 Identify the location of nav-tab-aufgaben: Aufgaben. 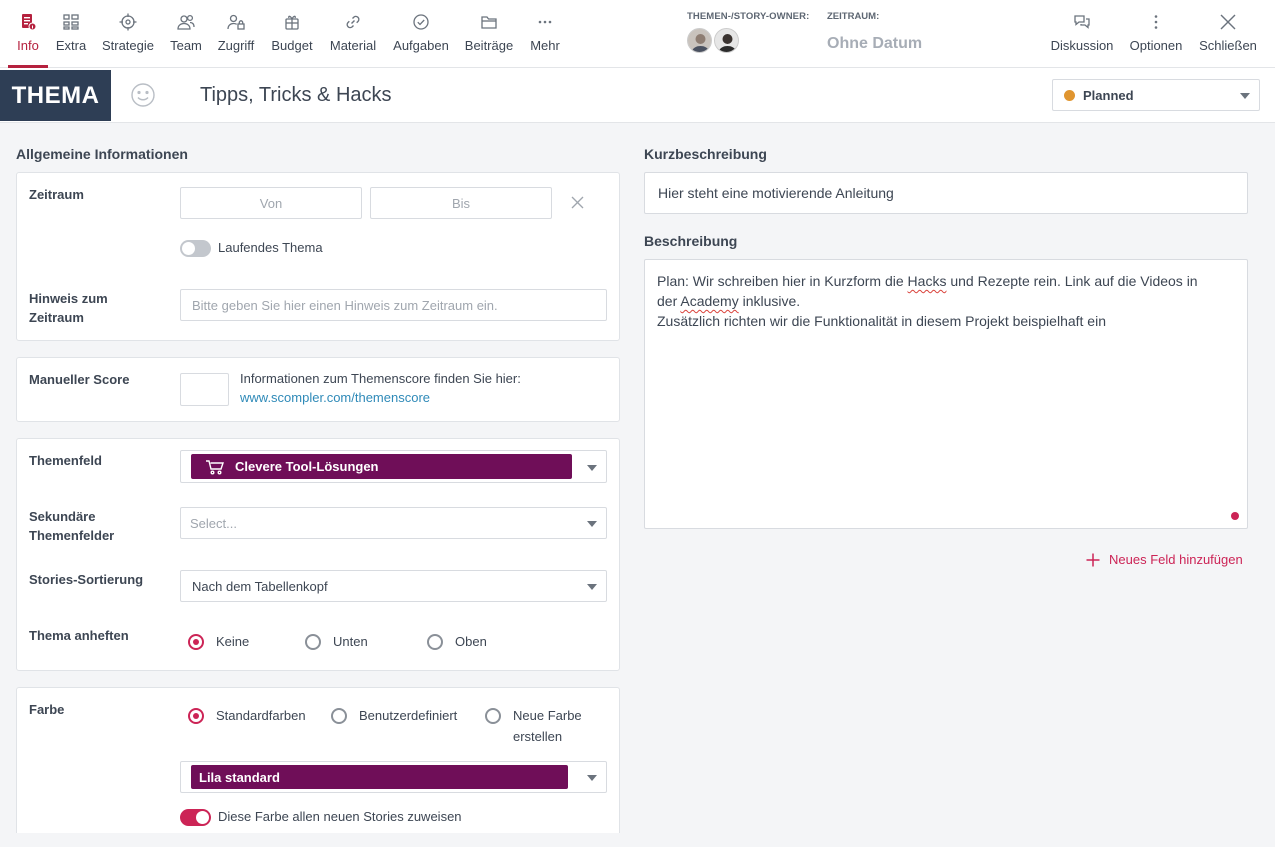
(421, 34).